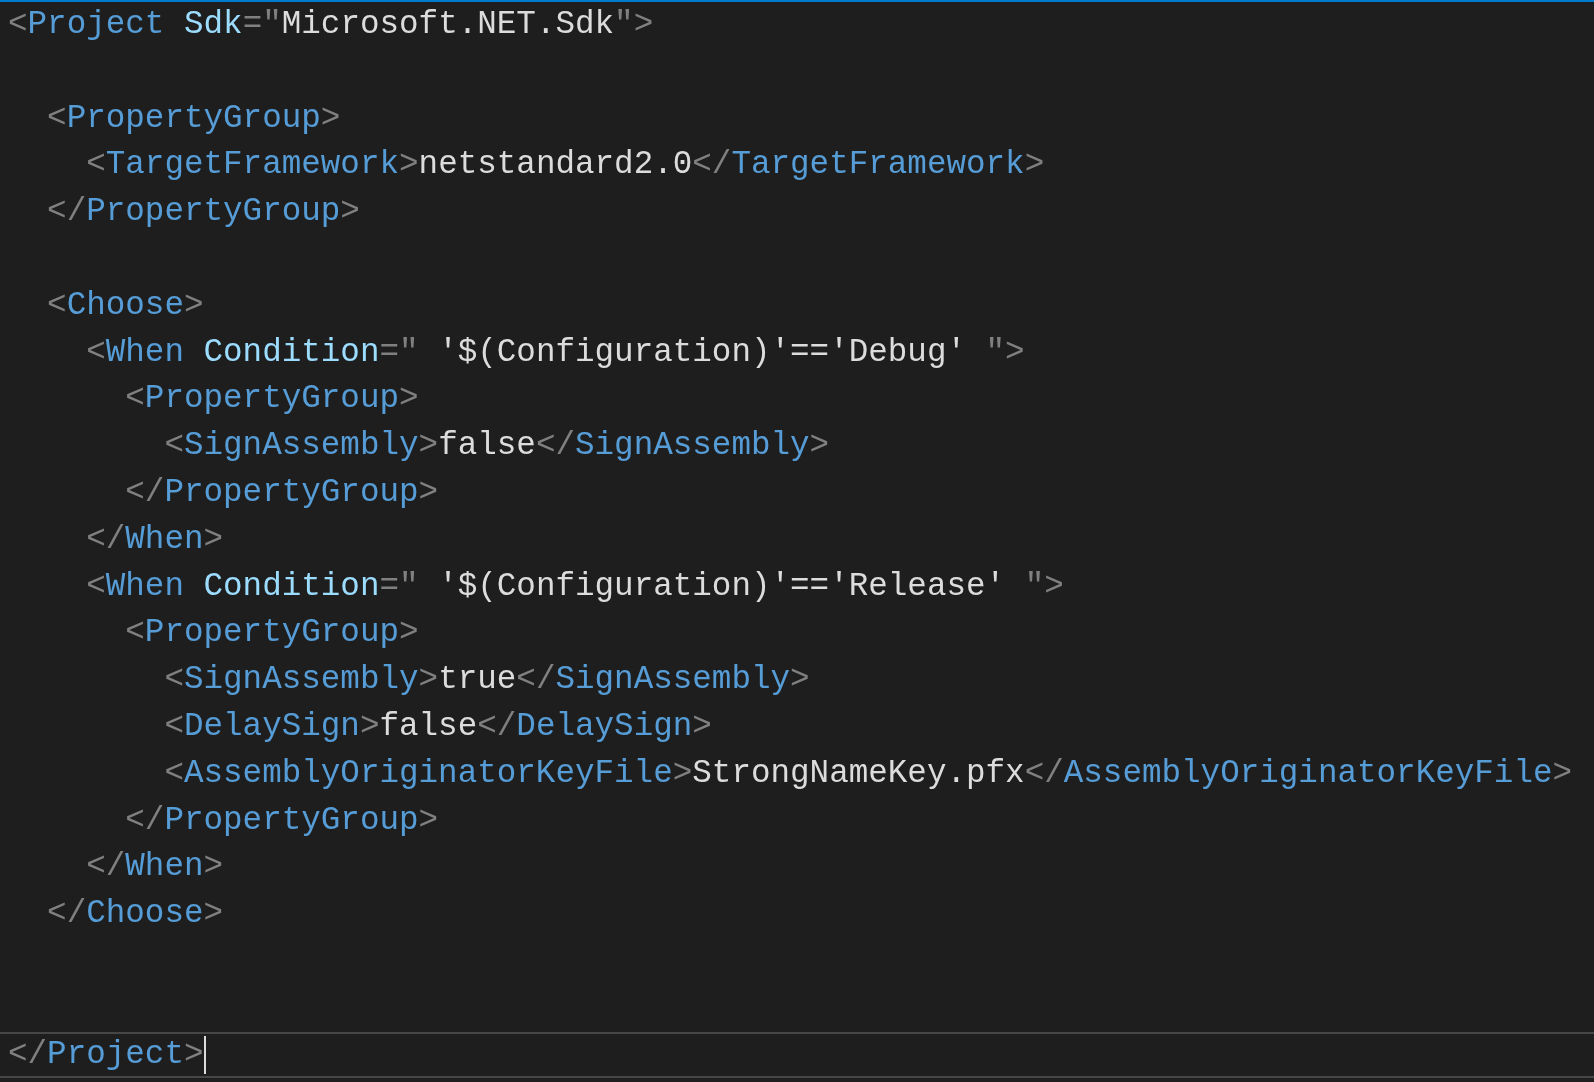 This screenshot has height=1082, width=1594. What do you see at coordinates (125, 305) in the screenshot?
I see `code-line: <Choose>` at bounding box center [125, 305].